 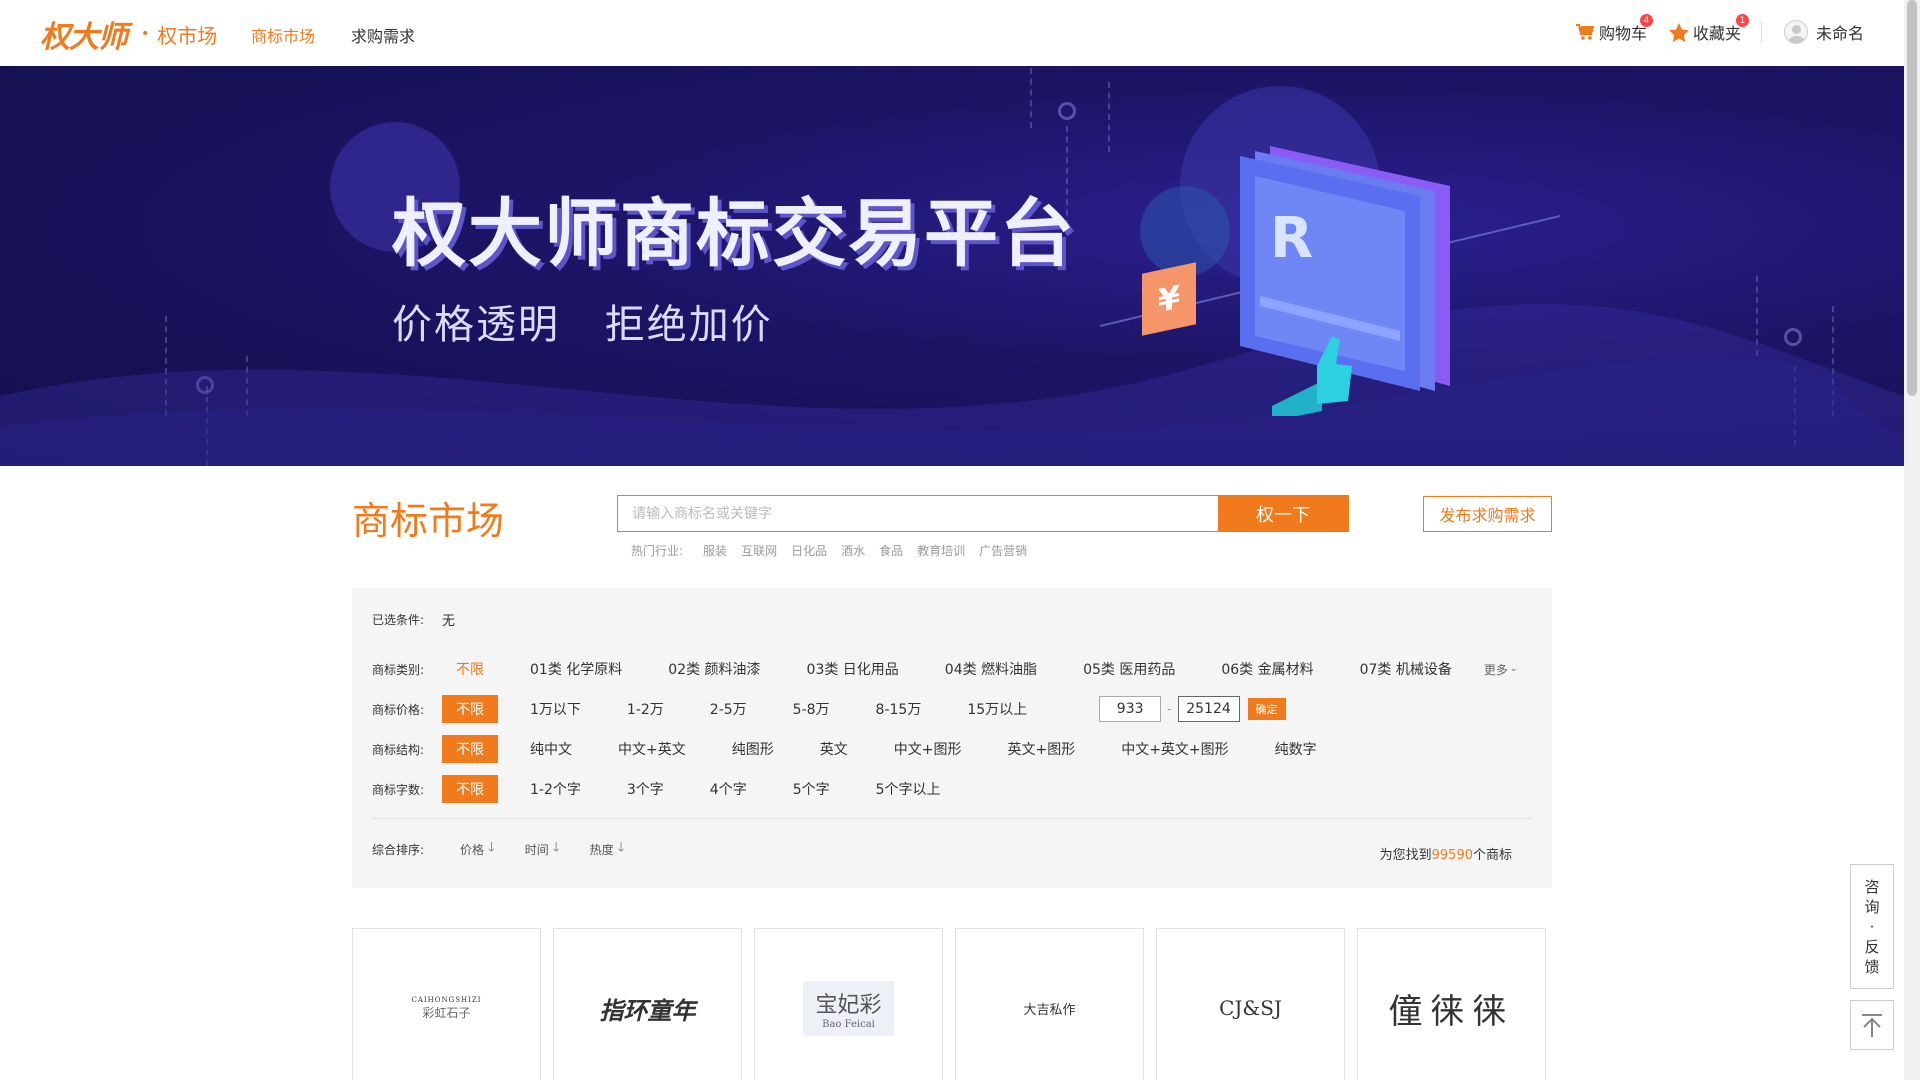 I want to click on banner-title: 权大师商标交易平台, so click(x=734, y=234).